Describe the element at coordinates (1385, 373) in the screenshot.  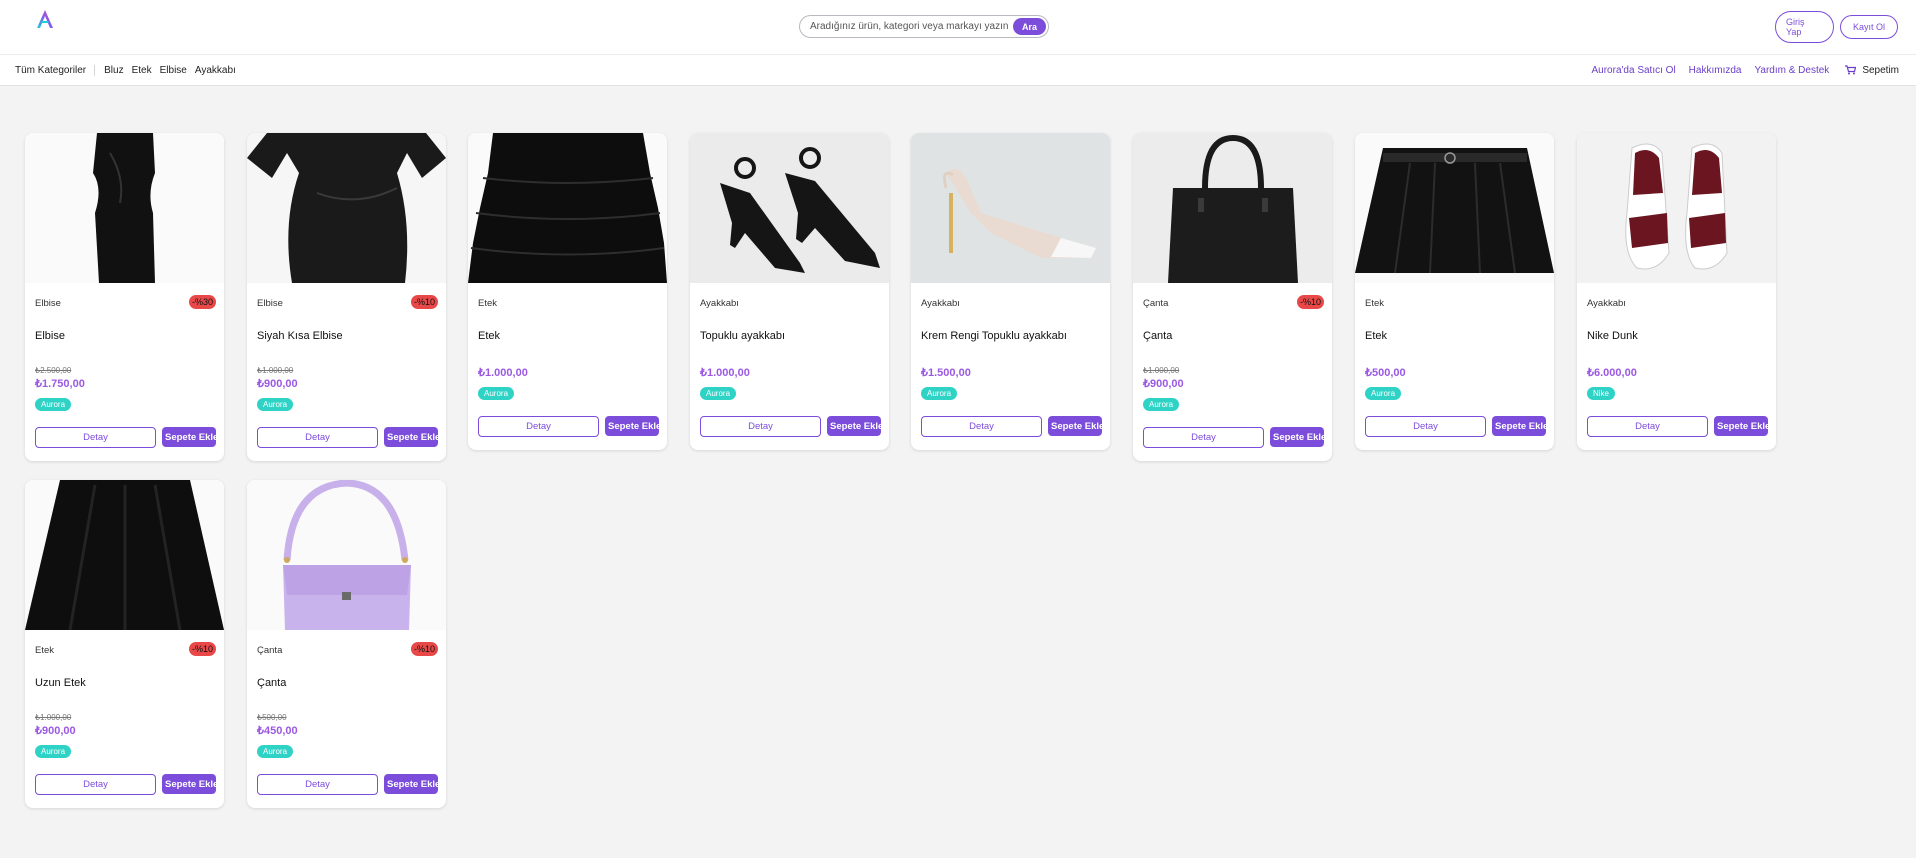
I see `price: ₺500,00` at that location.